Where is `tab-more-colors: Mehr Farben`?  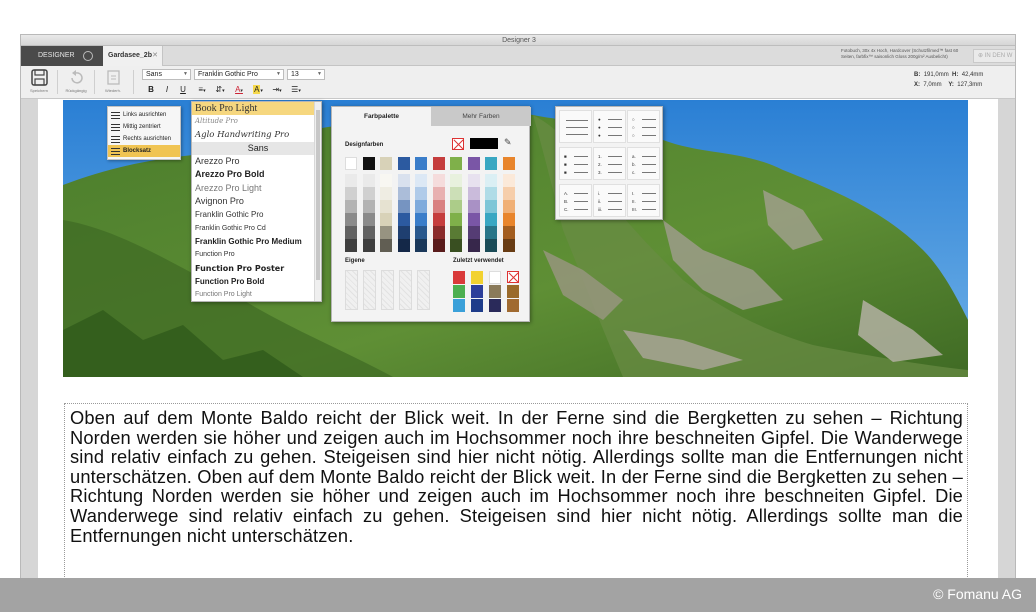
tab-more-colors: Mehr Farben is located at coordinates (481, 116).